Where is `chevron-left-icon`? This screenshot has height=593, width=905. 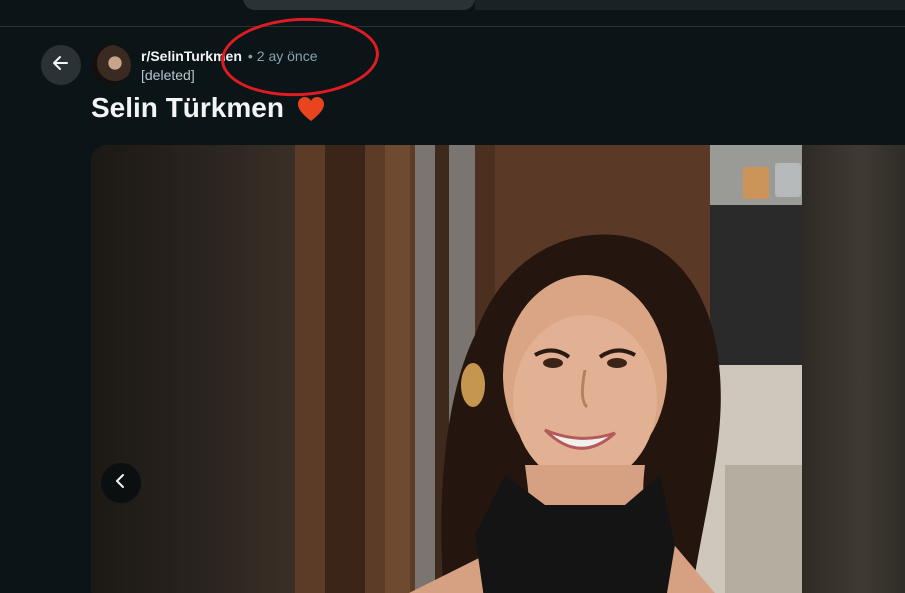
chevron-left-icon is located at coordinates (121, 483).